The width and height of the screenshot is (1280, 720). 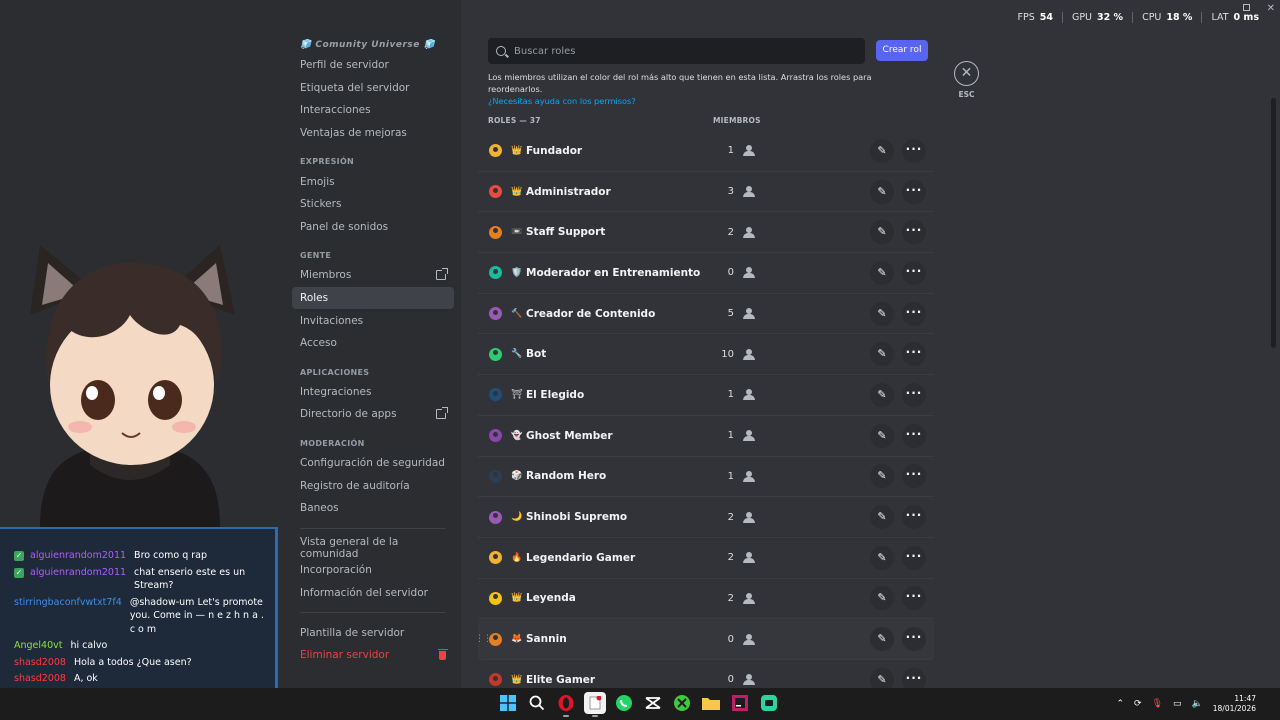 I want to click on notes-app-icon, so click(x=595, y=704).